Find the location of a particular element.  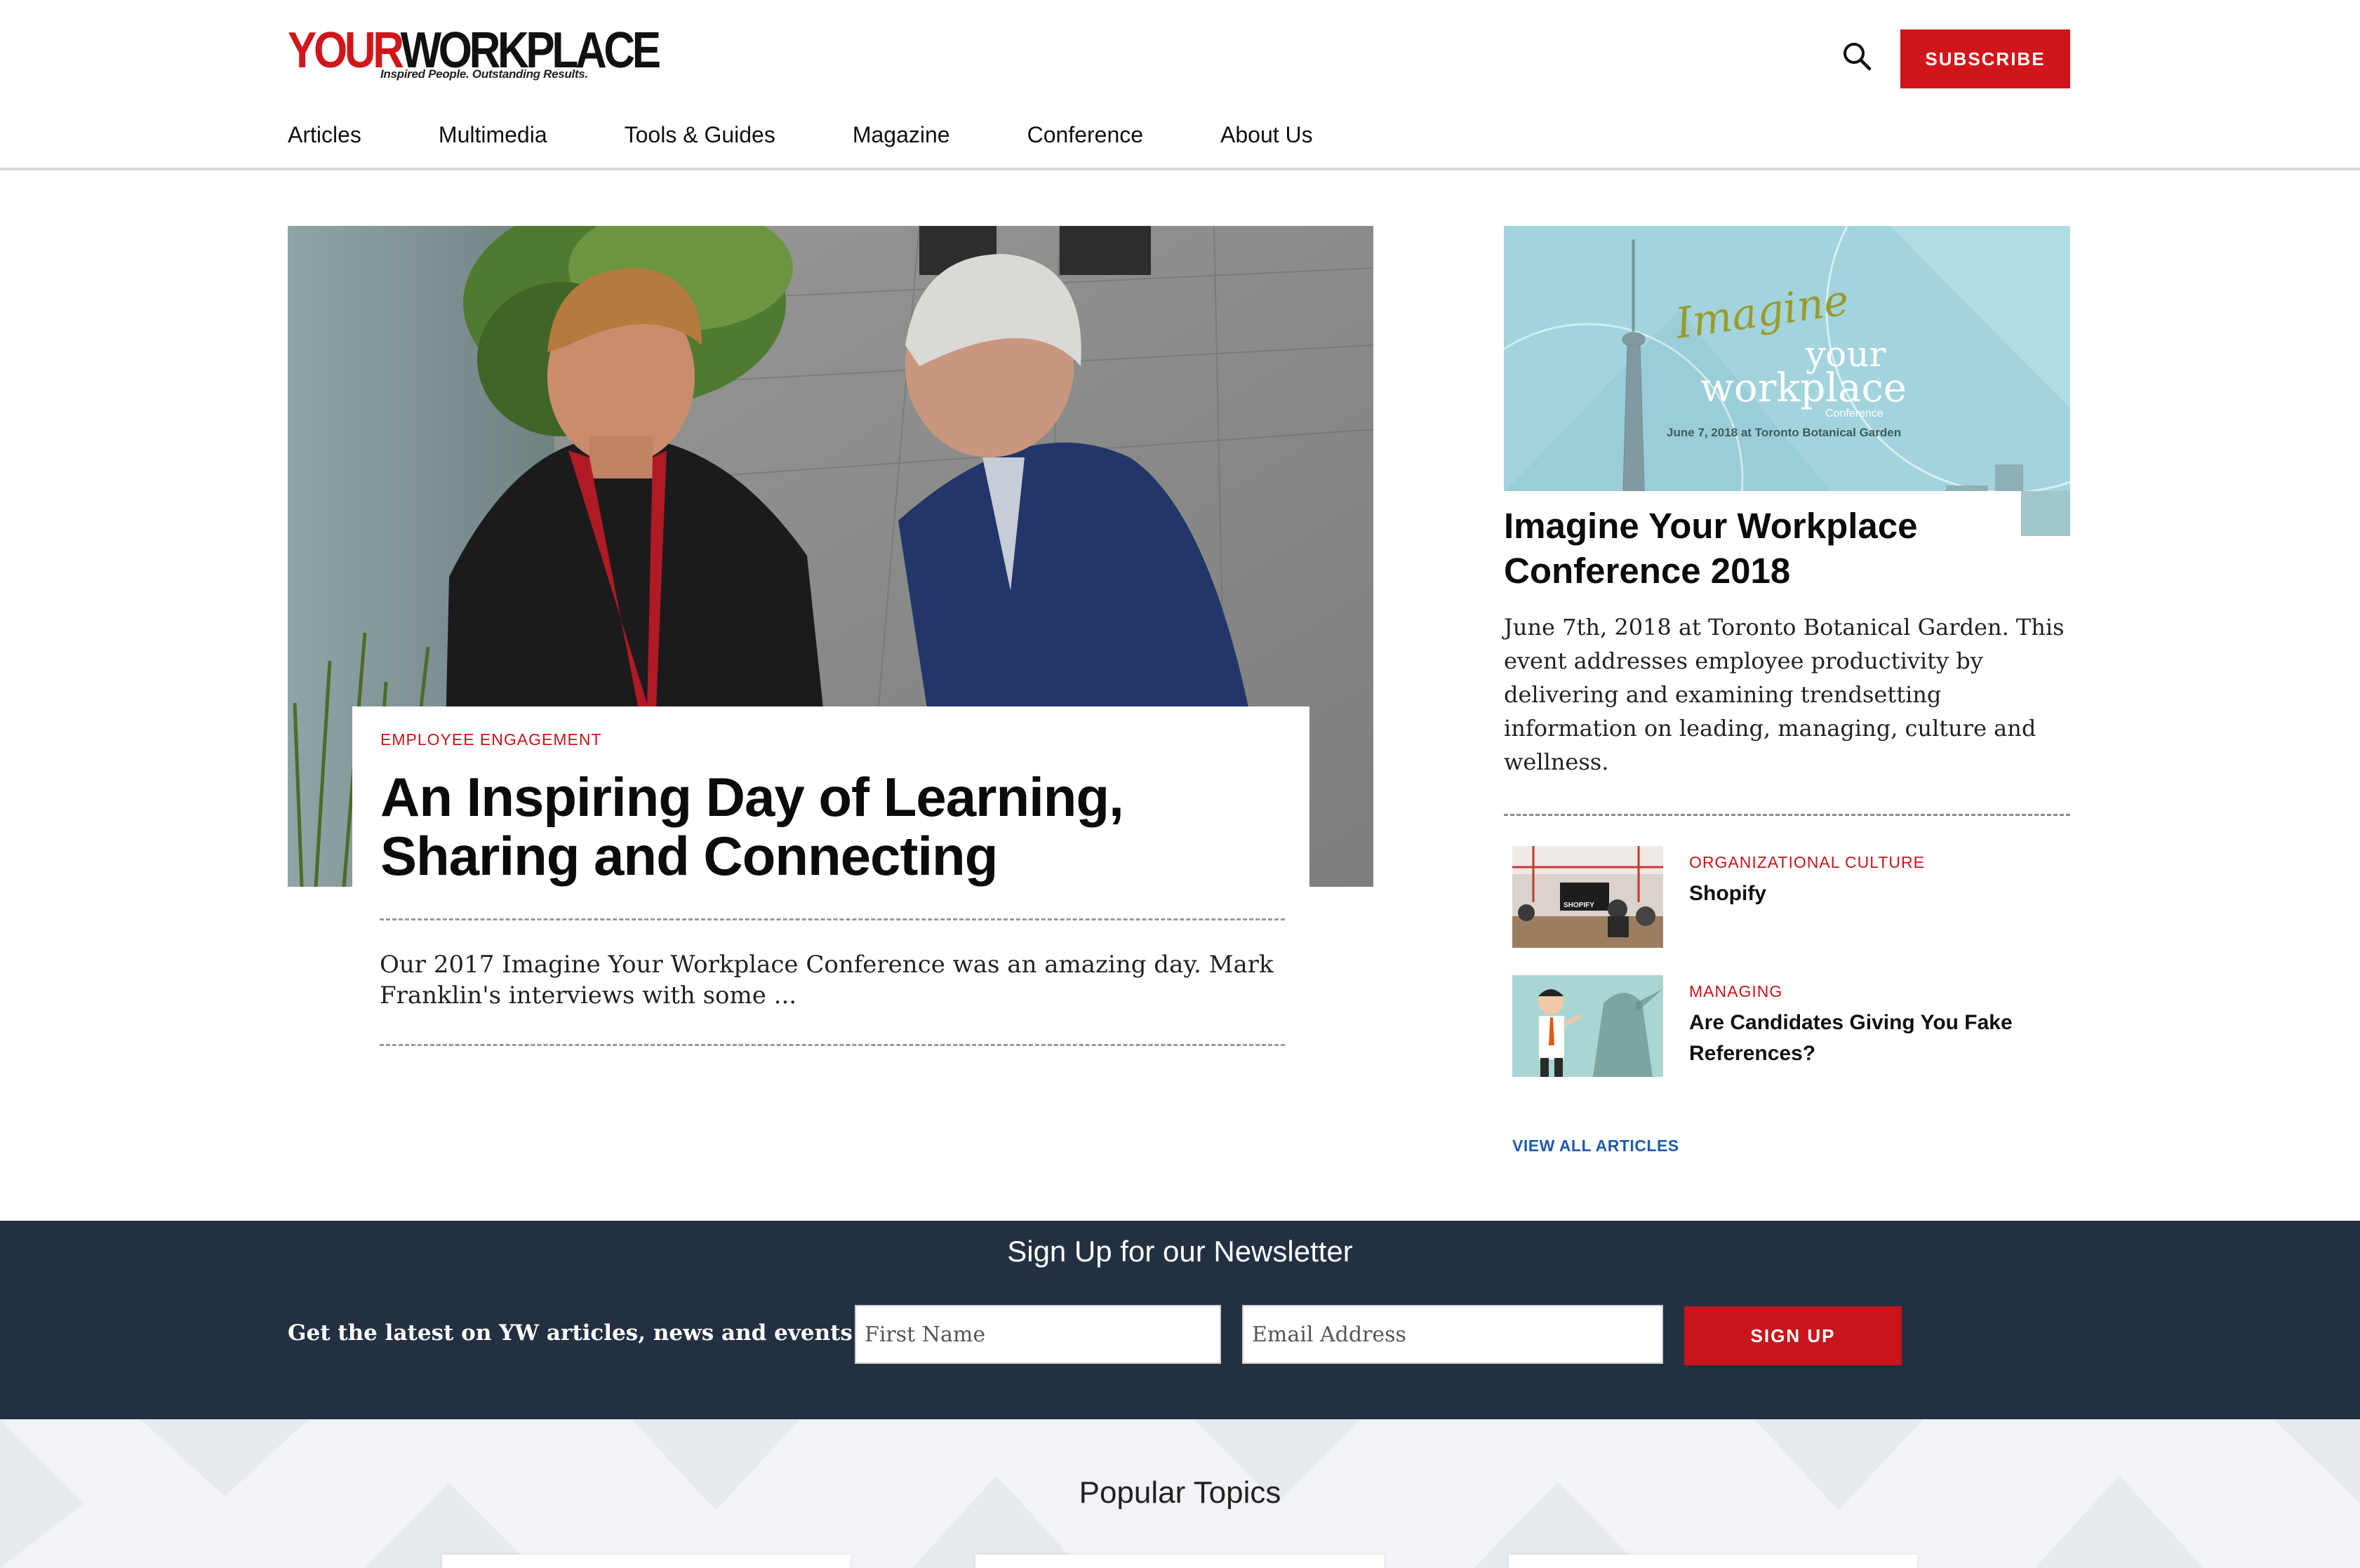

article-category: ORGANIZATIONAL CULTURE is located at coordinates (1807, 863).